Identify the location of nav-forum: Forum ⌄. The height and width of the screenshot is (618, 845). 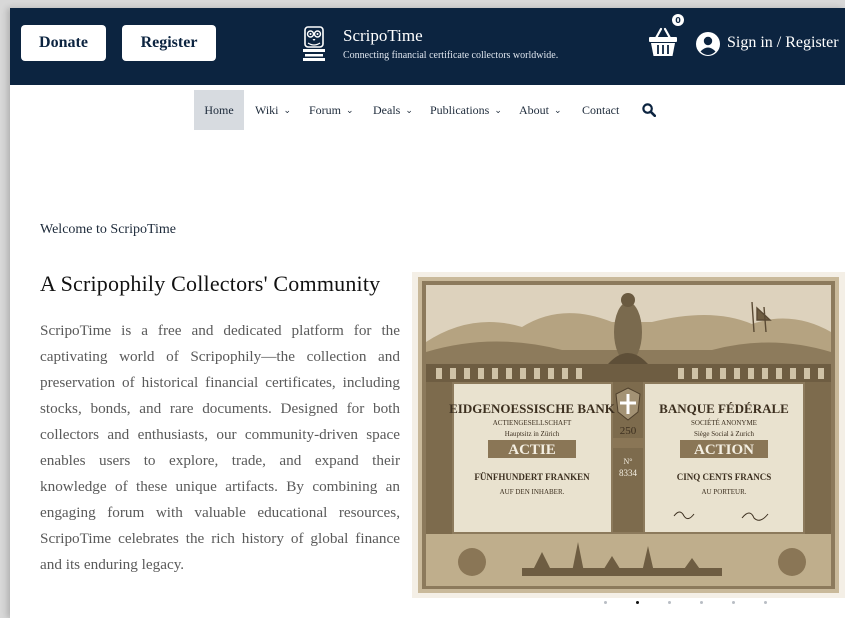
(331, 110).